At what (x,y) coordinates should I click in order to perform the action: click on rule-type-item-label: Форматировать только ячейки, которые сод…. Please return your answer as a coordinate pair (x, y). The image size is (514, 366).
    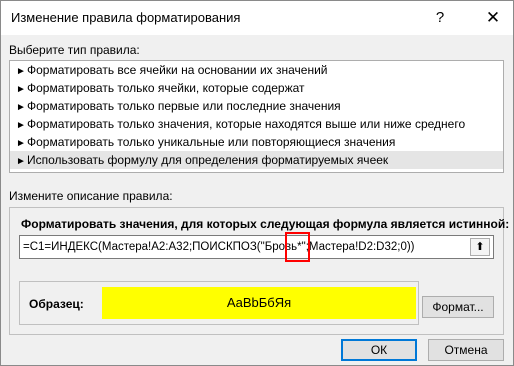
    Looking at the image, I should click on (166, 88).